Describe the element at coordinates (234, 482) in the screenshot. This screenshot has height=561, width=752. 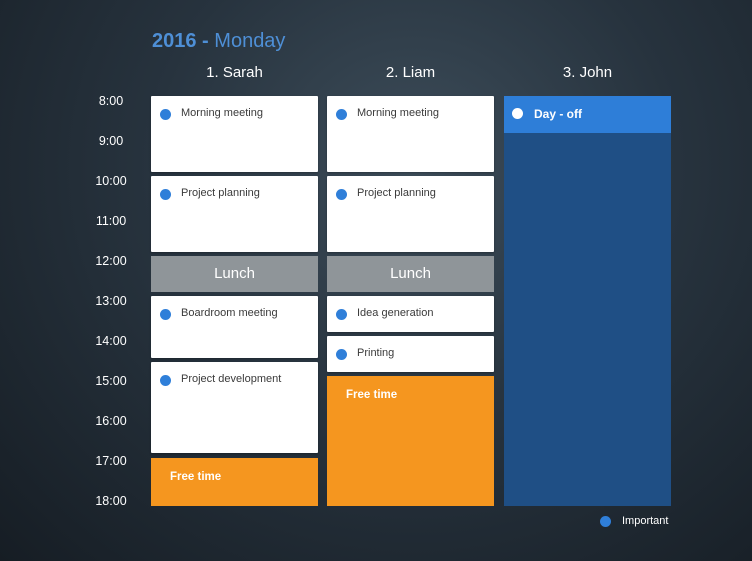
I see `event-free-time-sarah: Free time` at that location.